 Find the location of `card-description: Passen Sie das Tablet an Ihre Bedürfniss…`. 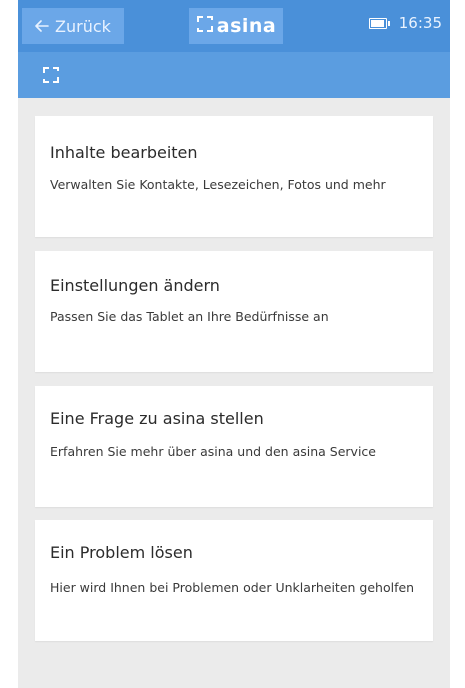

card-description: Passen Sie das Tablet an Ihre Bedürfniss… is located at coordinates (189, 316).